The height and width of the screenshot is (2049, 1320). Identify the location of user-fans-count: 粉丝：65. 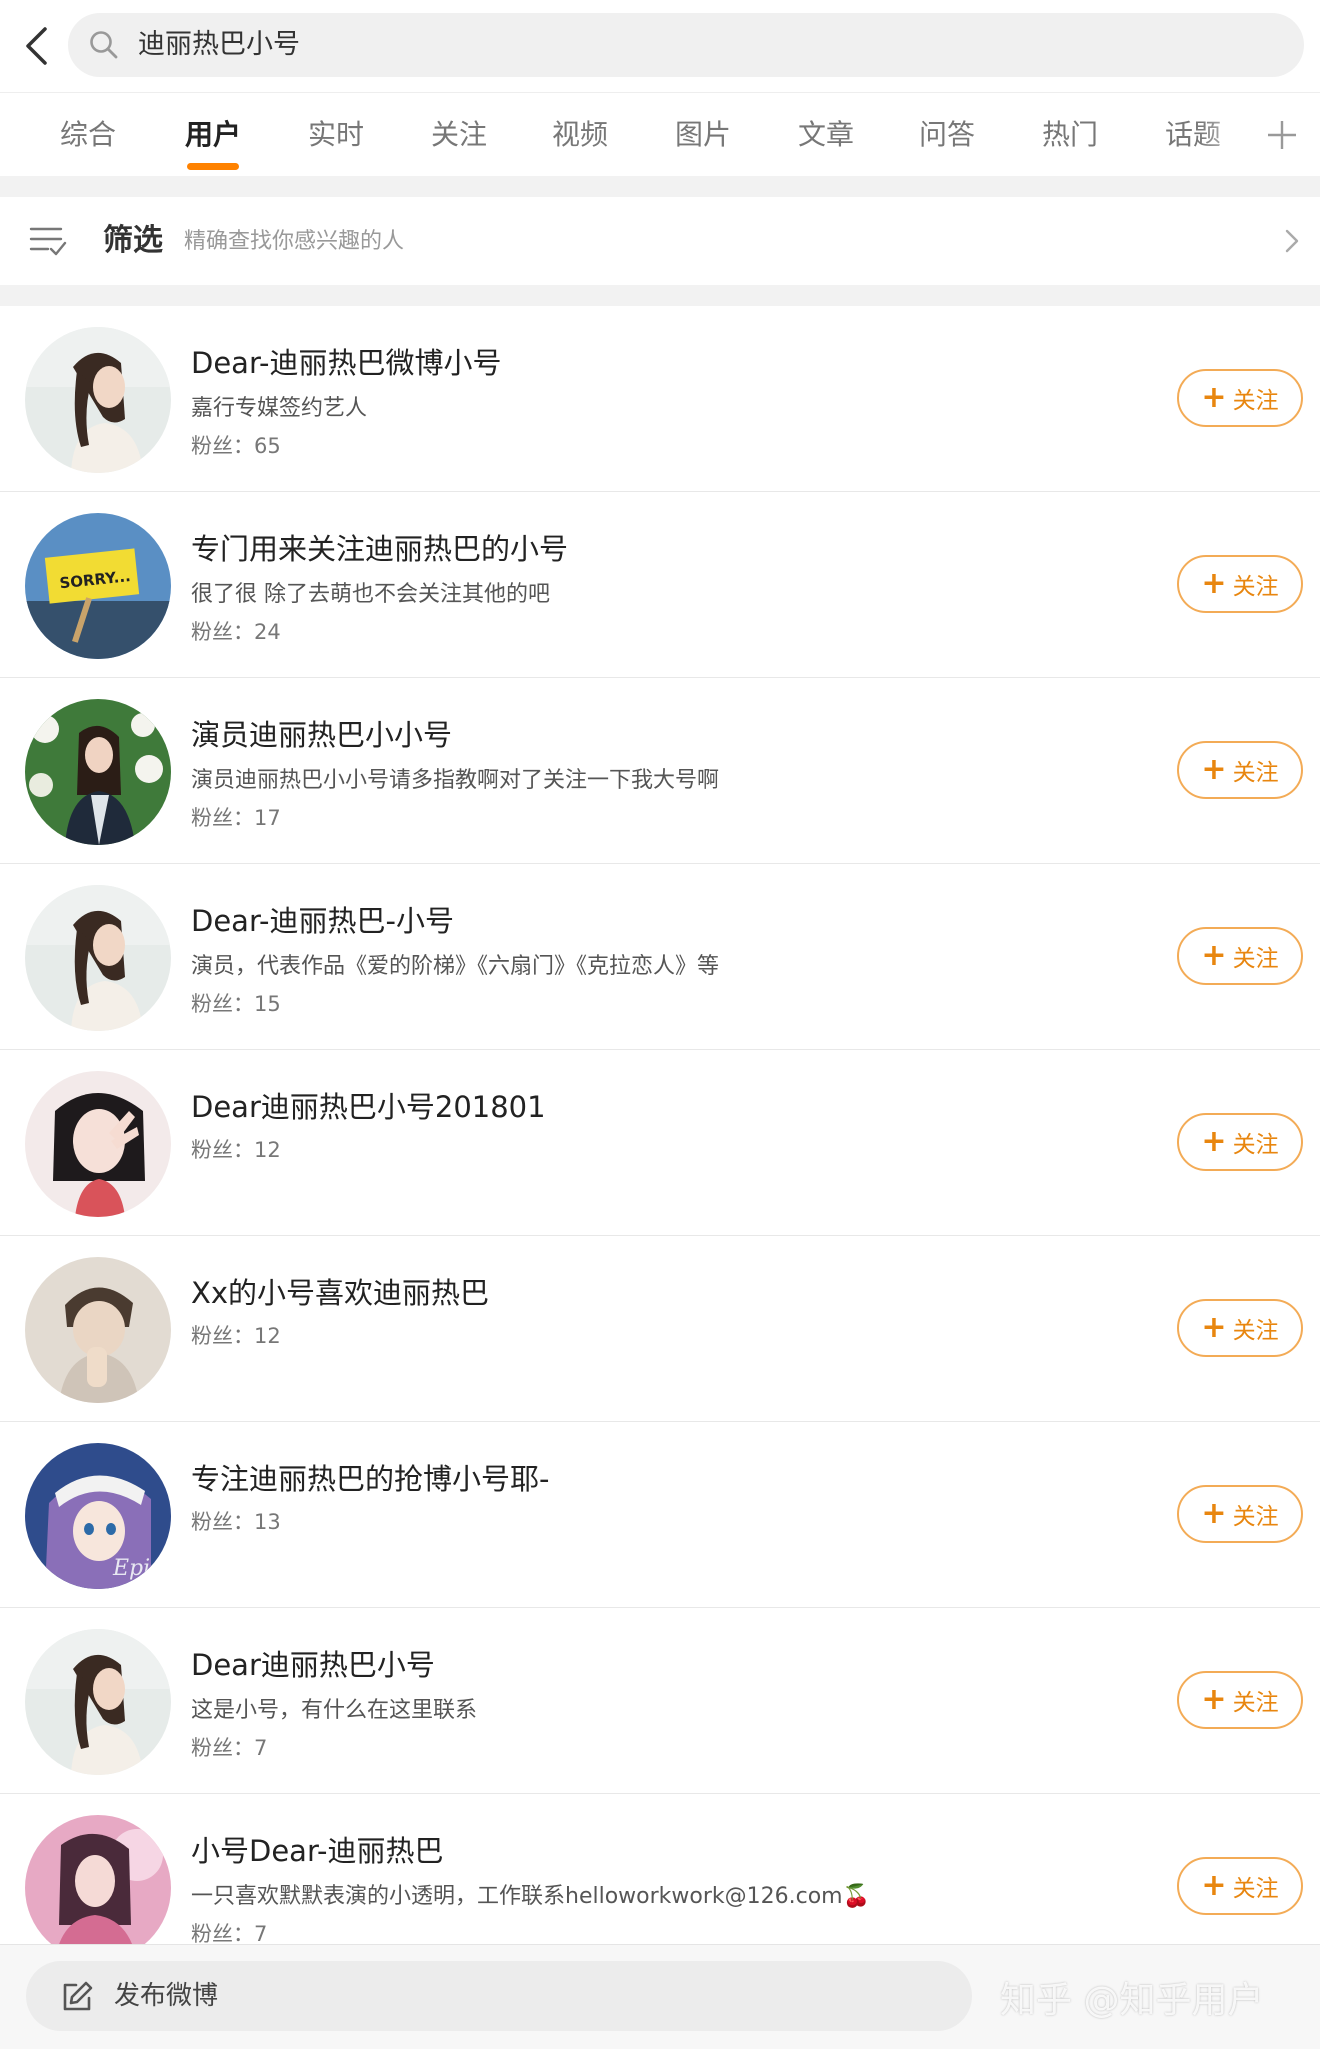
(236, 446).